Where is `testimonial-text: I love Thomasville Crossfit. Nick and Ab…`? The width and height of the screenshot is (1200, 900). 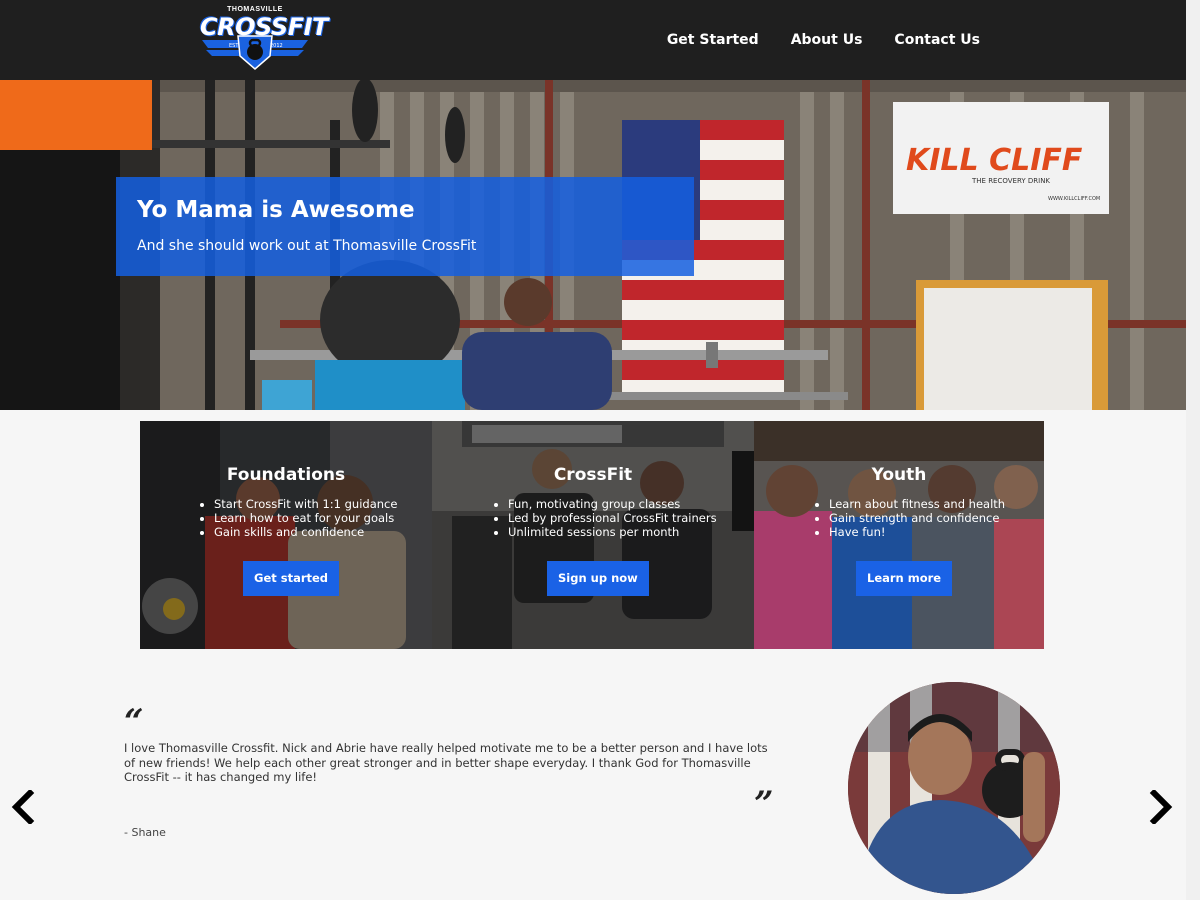
testimonial-text: I love Thomasville Crossfit. Nick and Ab… is located at coordinates (446, 762).